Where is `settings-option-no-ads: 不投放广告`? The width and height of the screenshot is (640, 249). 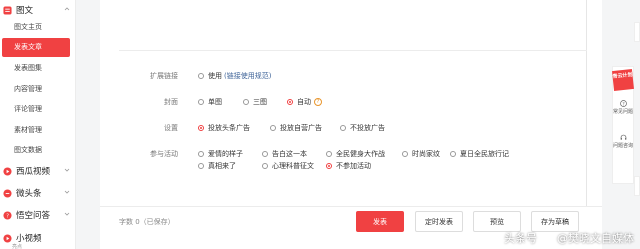 settings-option-no-ads: 不投放广告 is located at coordinates (362, 128).